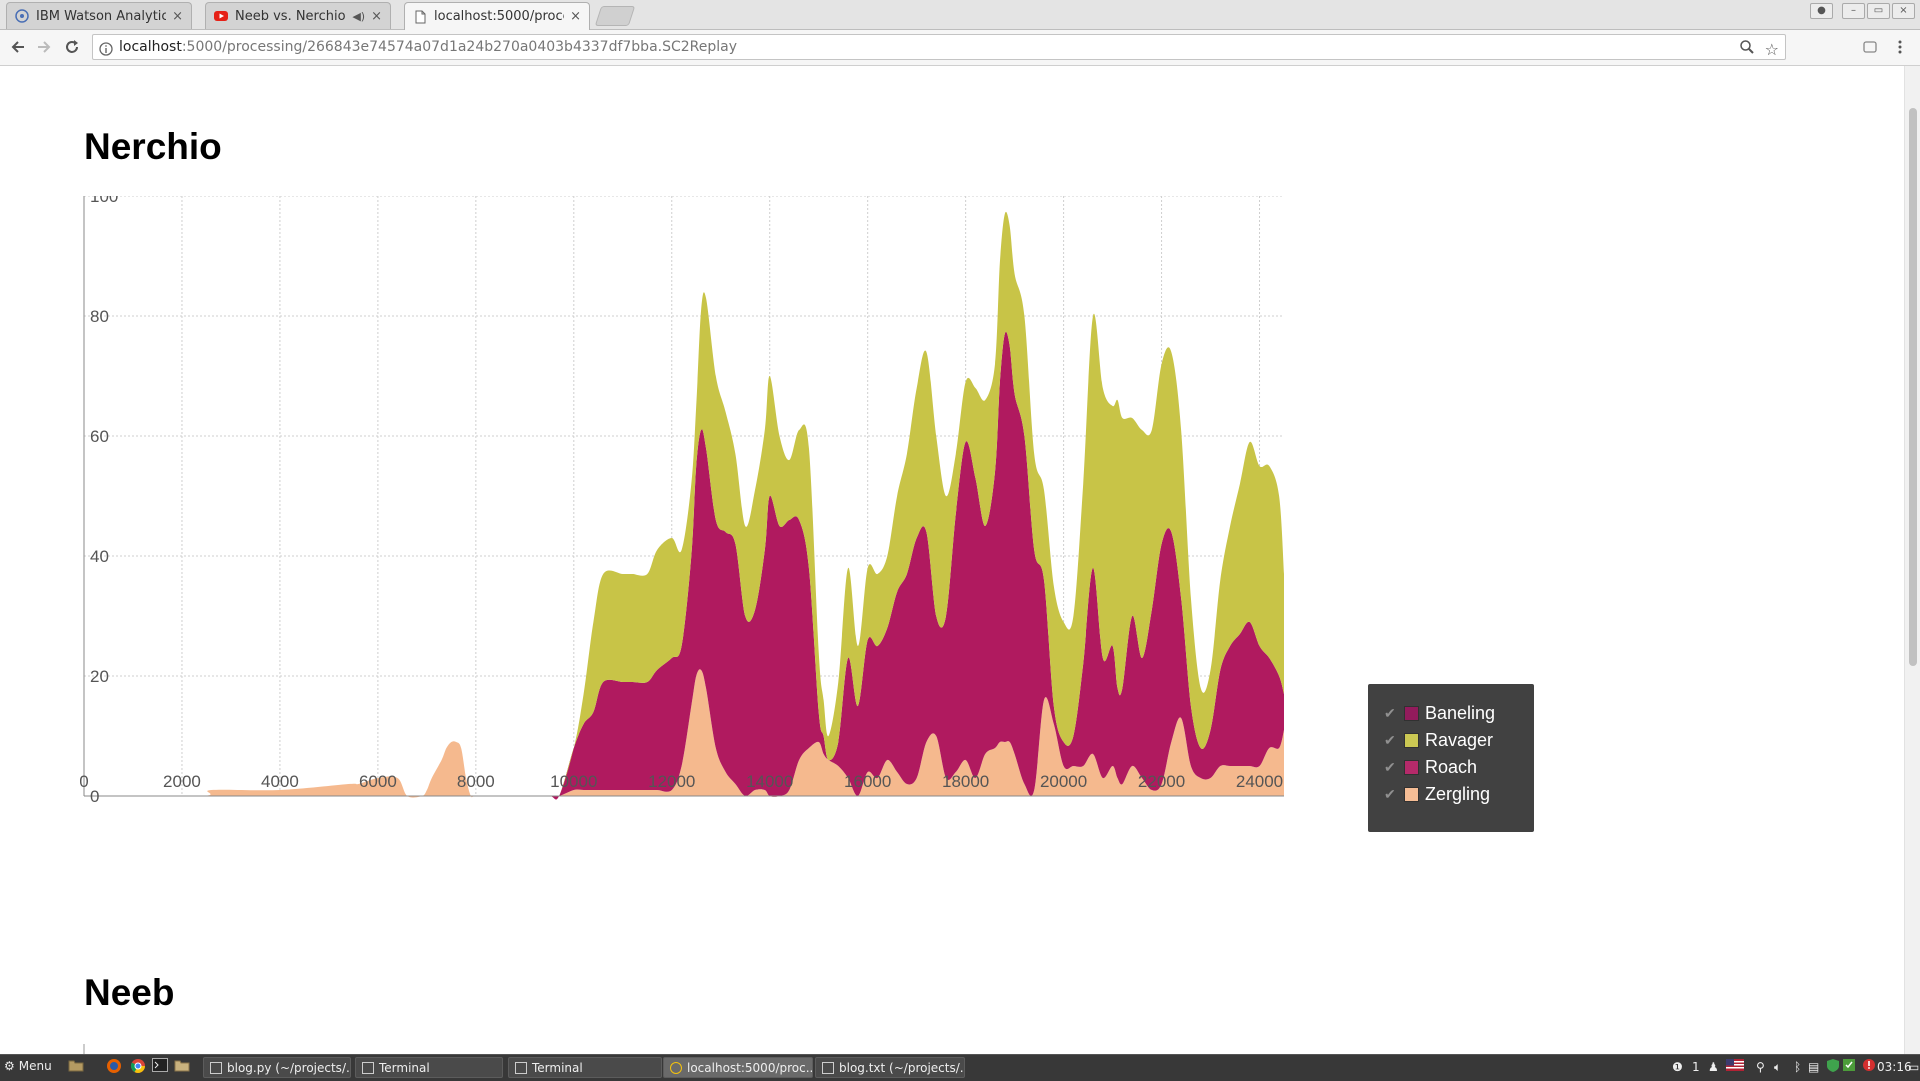 The image size is (1920, 1081). What do you see at coordinates (1913, 1067) in the screenshot?
I see `show-desktop-icon: ▭` at bounding box center [1913, 1067].